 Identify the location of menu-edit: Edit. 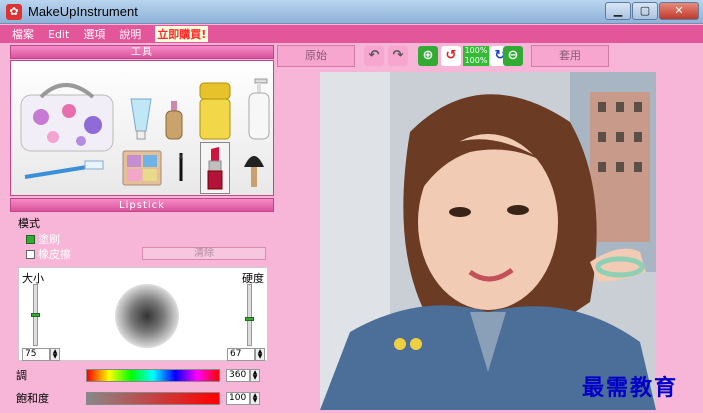
(58, 34).